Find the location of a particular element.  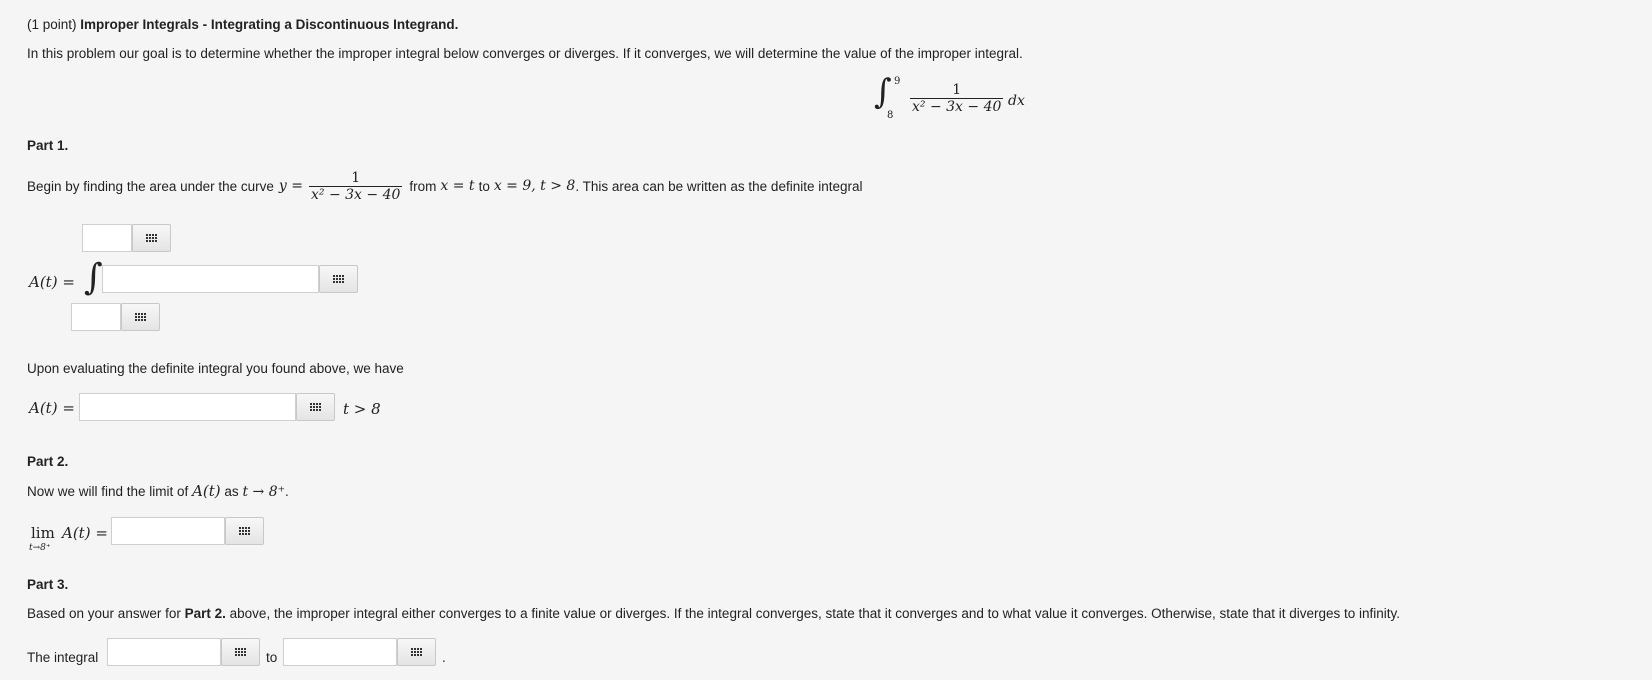

integral-sign: ∫ is located at coordinates (883, 92).